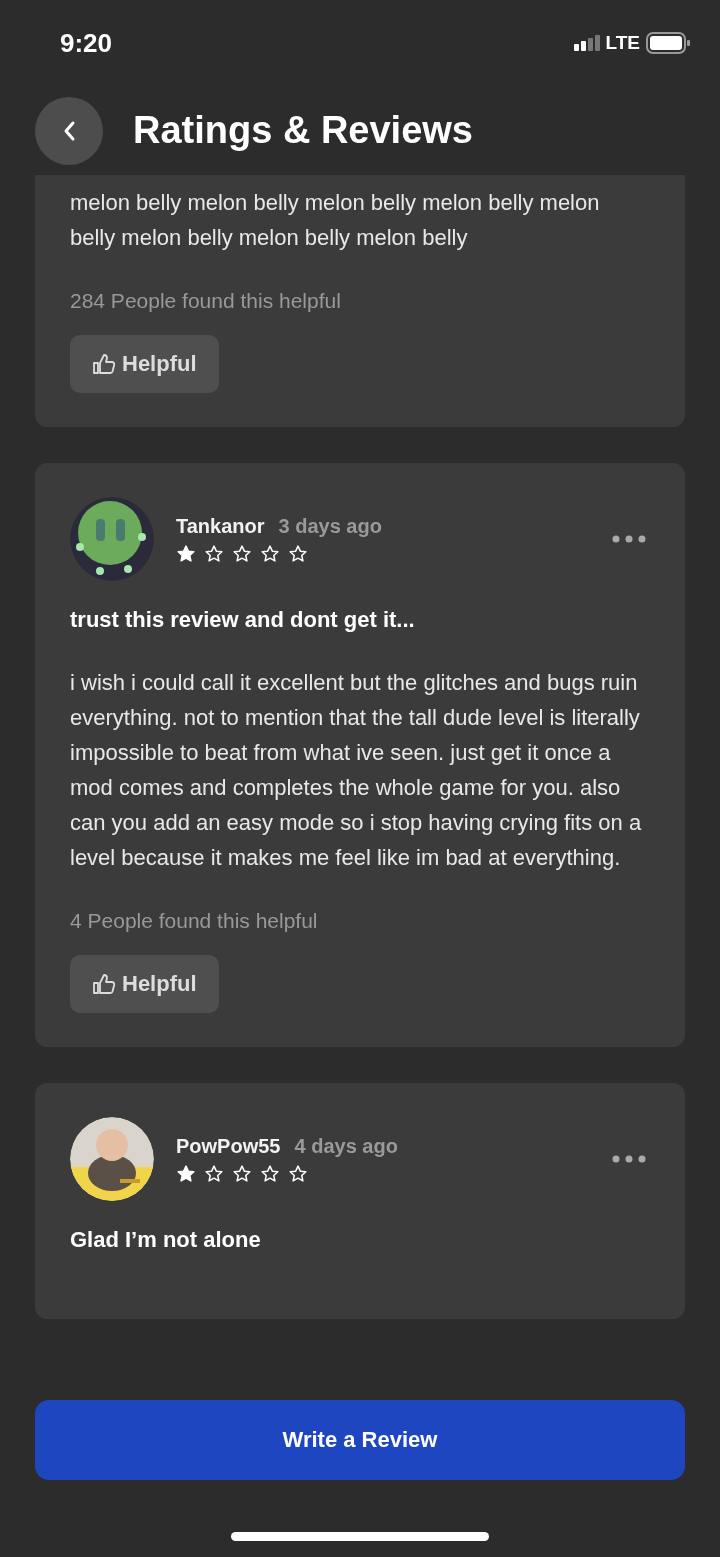 The image size is (720, 1557). Describe the element at coordinates (86, 43) in the screenshot. I see `status-time: 9:20` at that location.